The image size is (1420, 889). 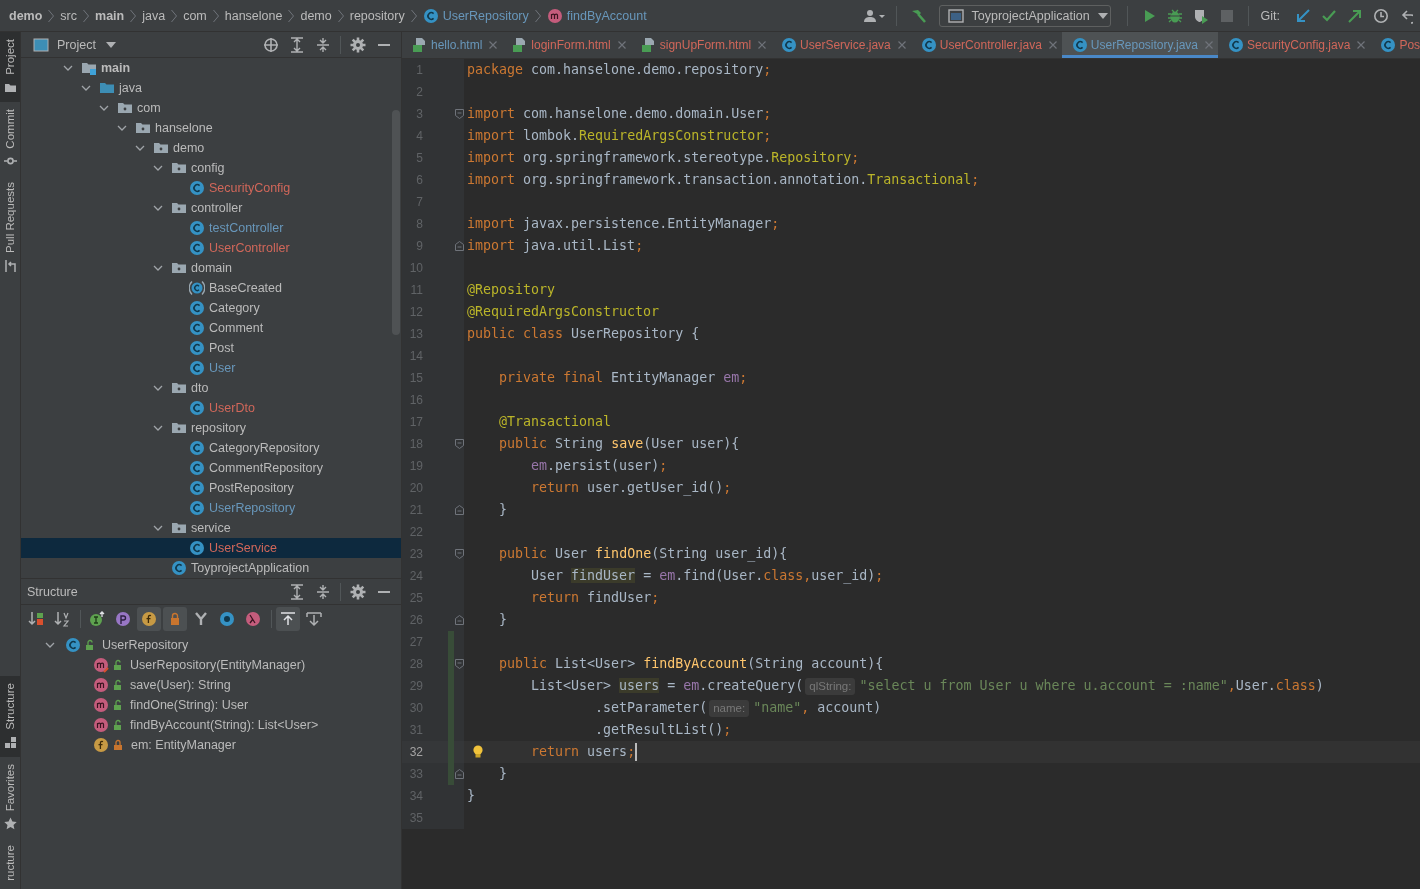 What do you see at coordinates (619, 136) in the screenshot?
I see `code-text: import lombok.RequiredArgsConstructor;` at bounding box center [619, 136].